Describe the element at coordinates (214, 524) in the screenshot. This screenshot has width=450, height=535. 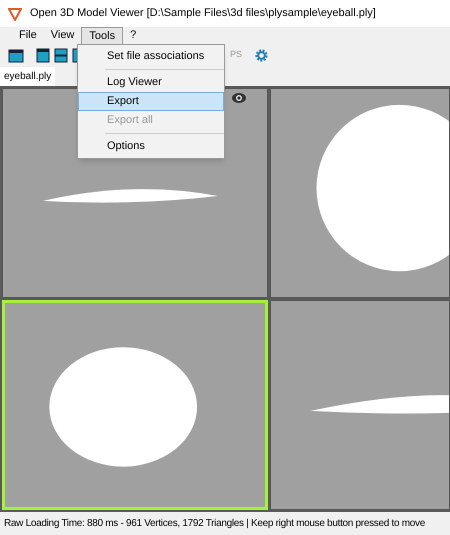
I see `status-text: Raw Loading Time: 880 ms - 961 Vertices, 1792 Triangles | Keep right mouse button pressed to move` at that location.